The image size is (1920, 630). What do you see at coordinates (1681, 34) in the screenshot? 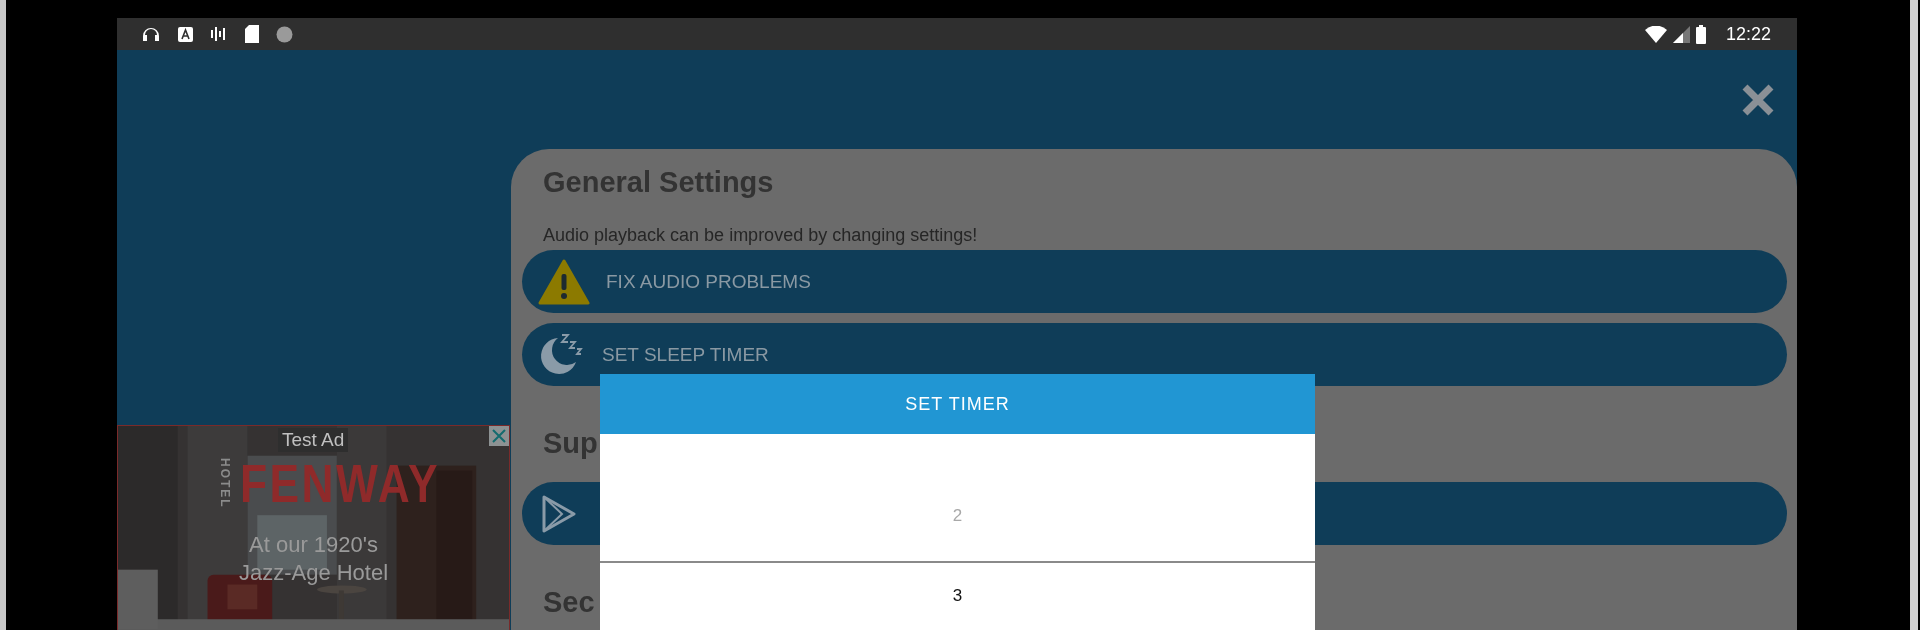
I see `signal-icon` at bounding box center [1681, 34].